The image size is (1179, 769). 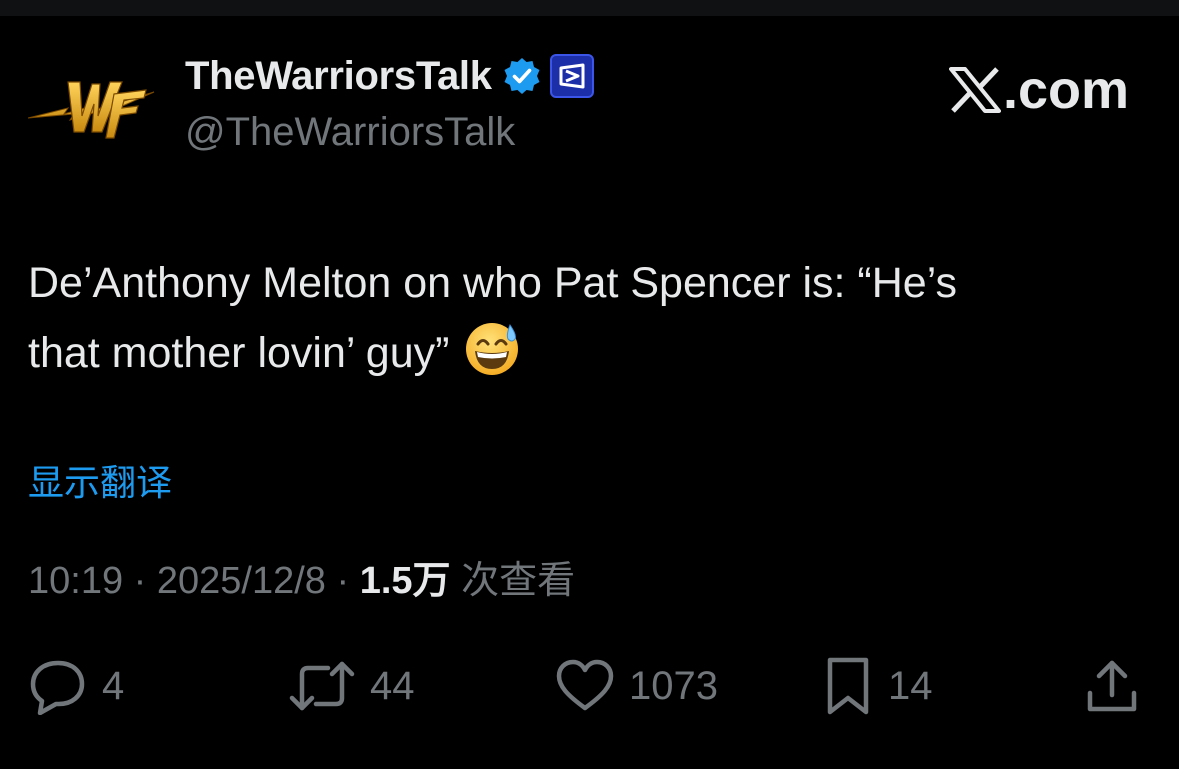 What do you see at coordinates (57, 687) in the screenshot?
I see `reply-icon` at bounding box center [57, 687].